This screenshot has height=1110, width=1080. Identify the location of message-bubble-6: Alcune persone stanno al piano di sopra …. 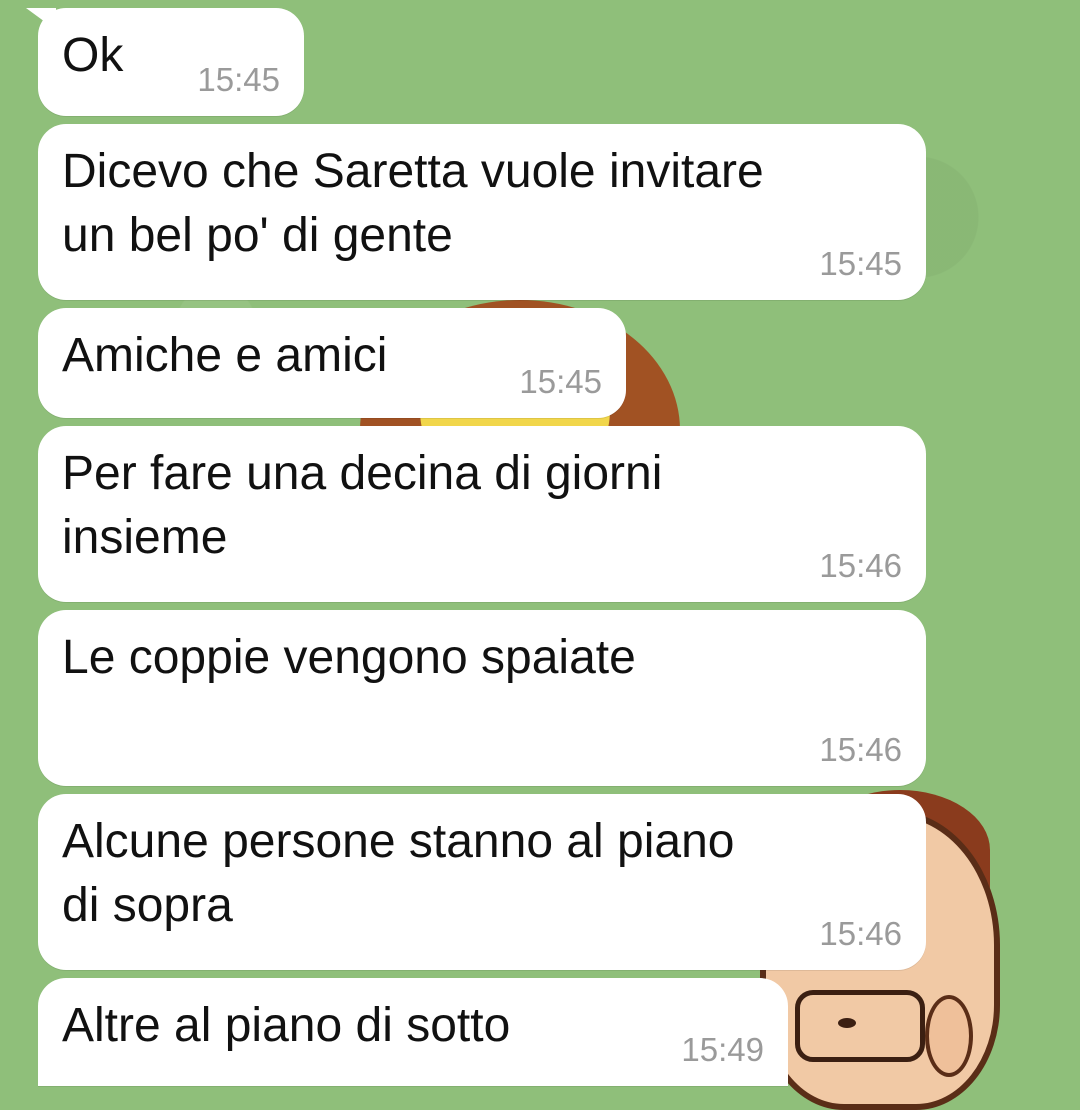
(482, 882).